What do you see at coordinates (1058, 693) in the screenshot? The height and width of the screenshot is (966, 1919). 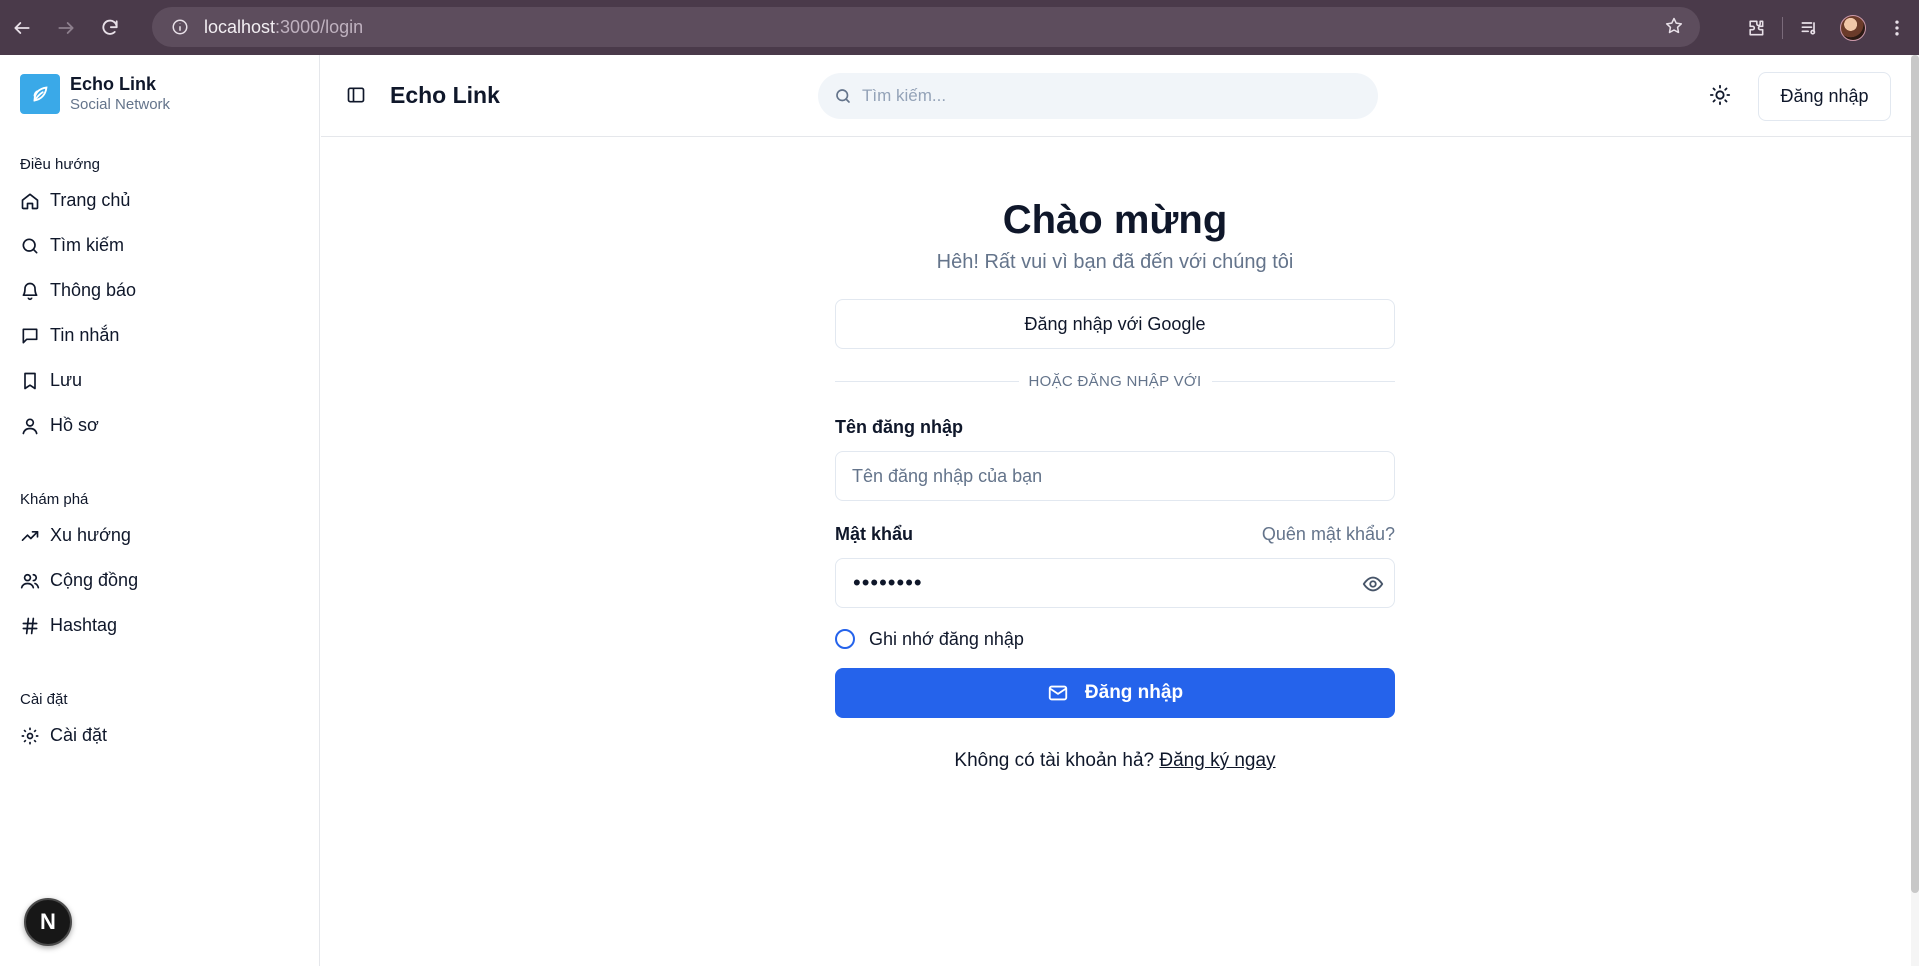 I see `mail-icon` at bounding box center [1058, 693].